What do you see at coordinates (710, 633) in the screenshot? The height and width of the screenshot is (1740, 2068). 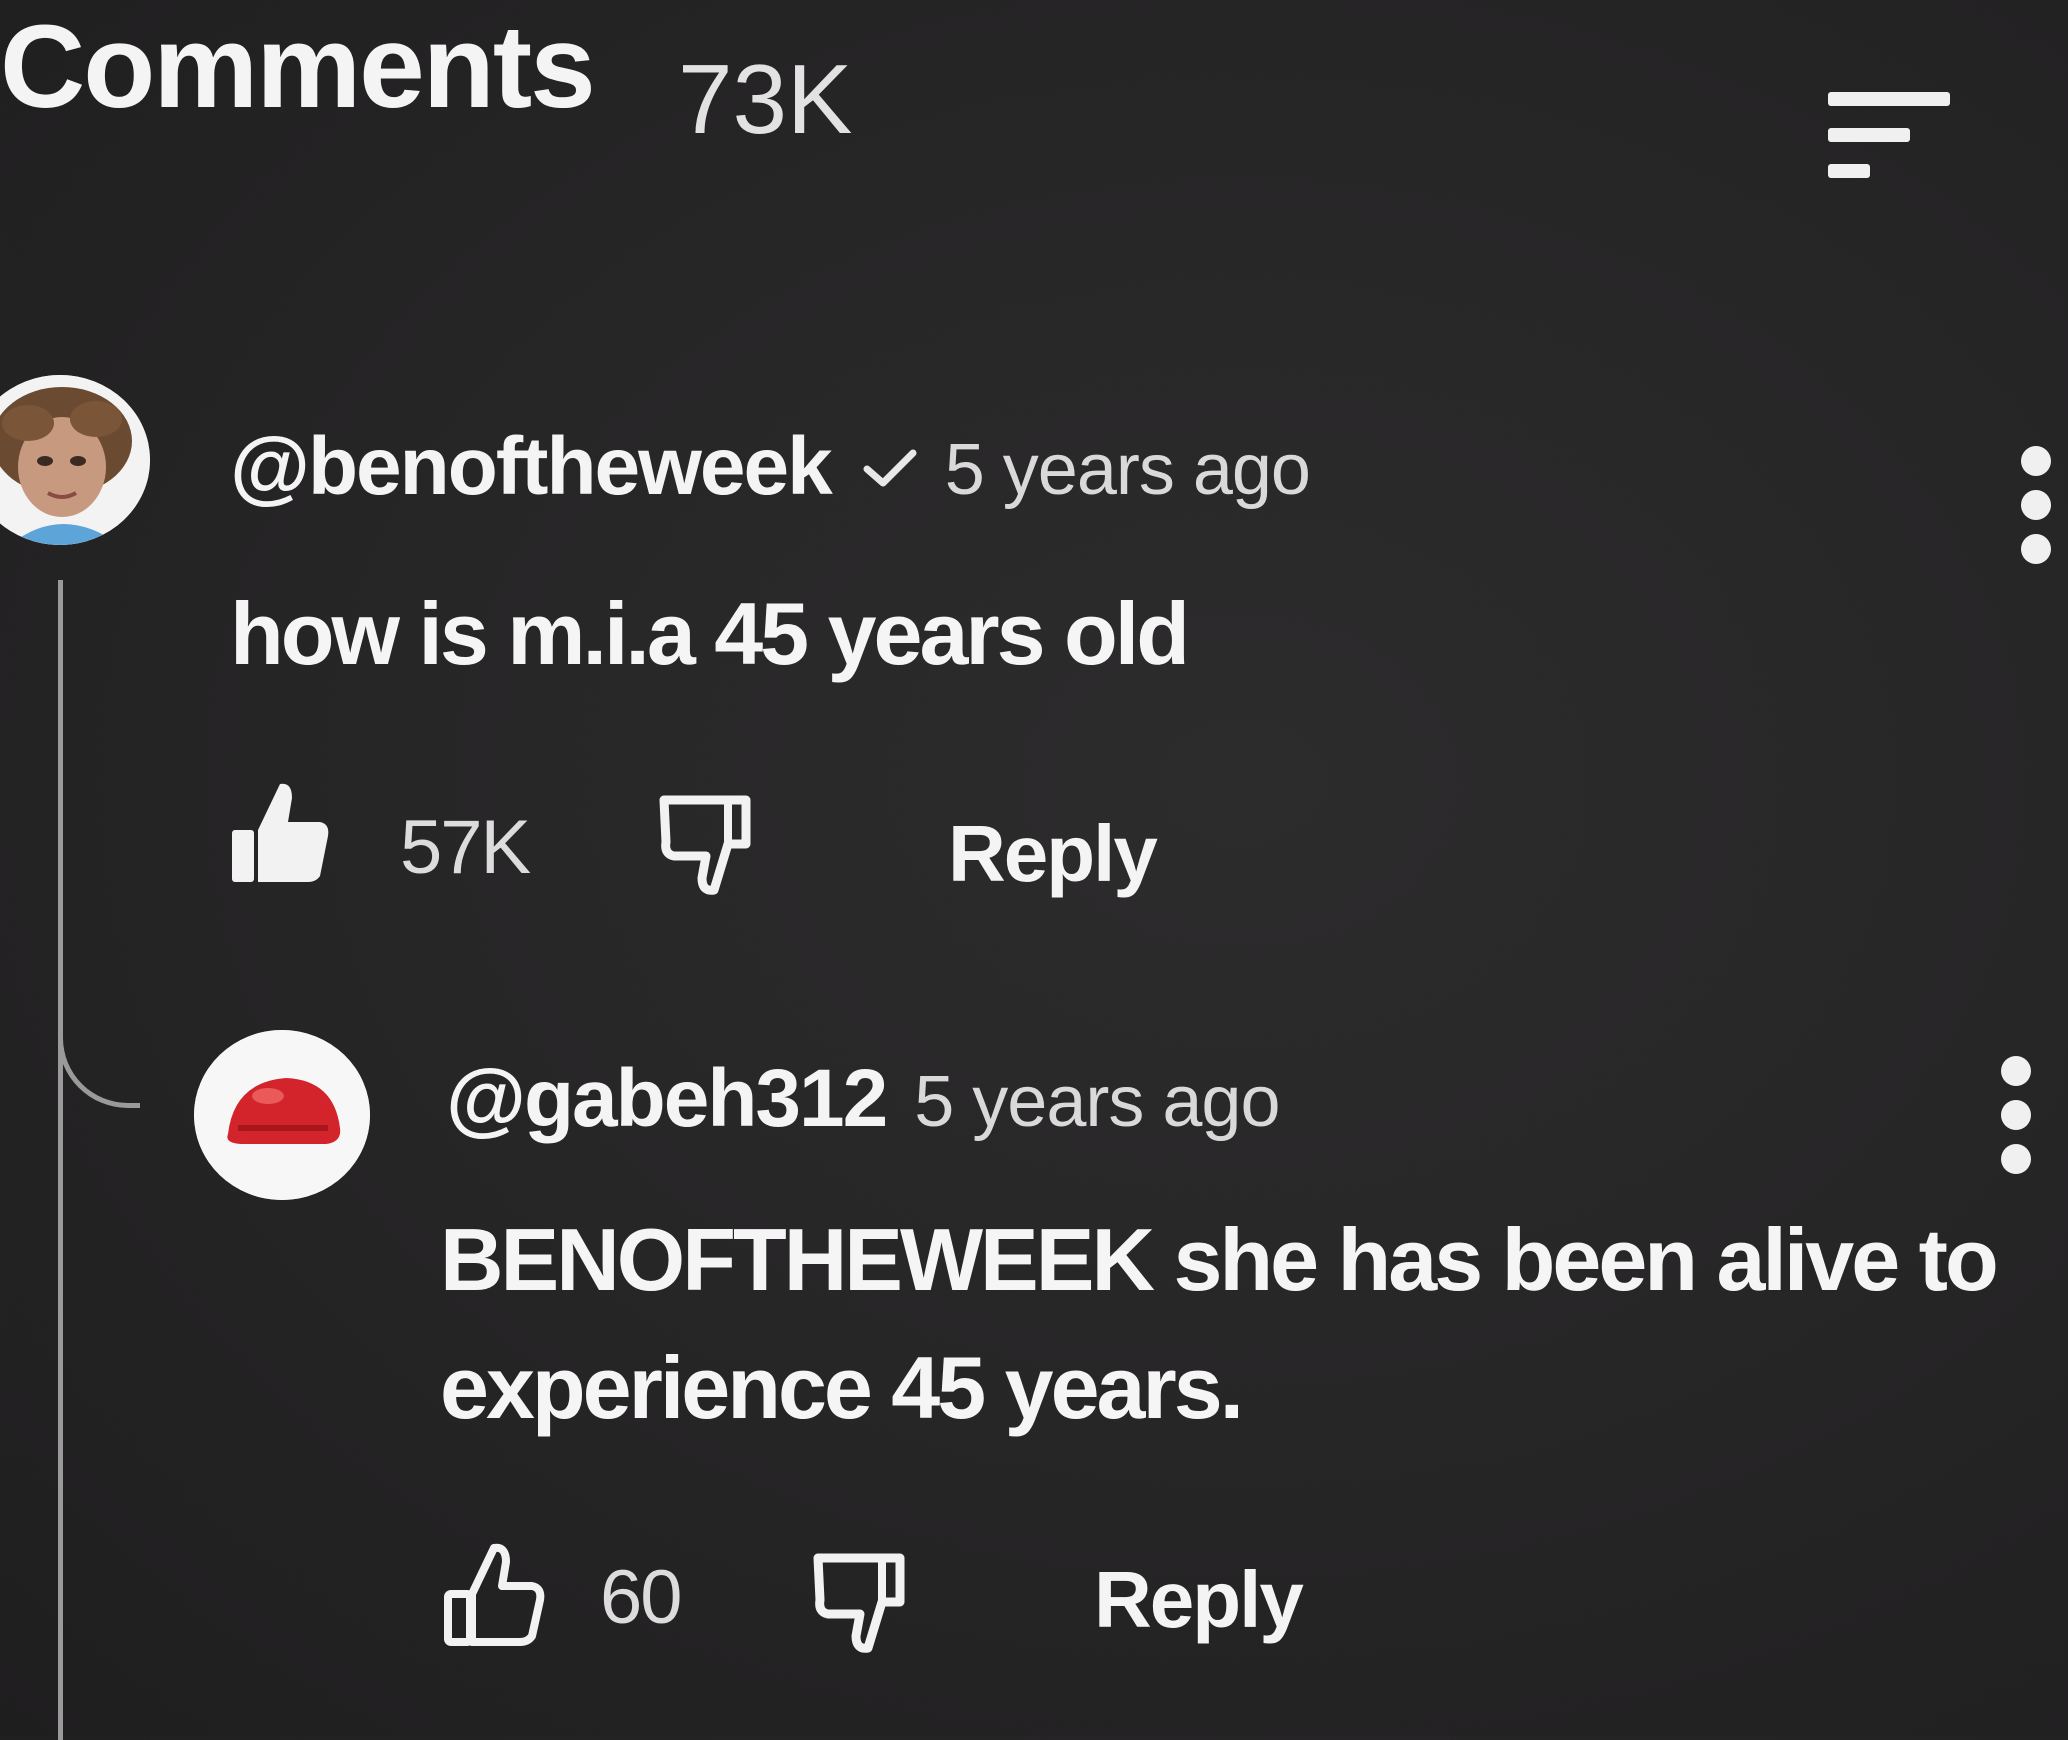 I see `comment-text: how is m.i.a 45 years old` at bounding box center [710, 633].